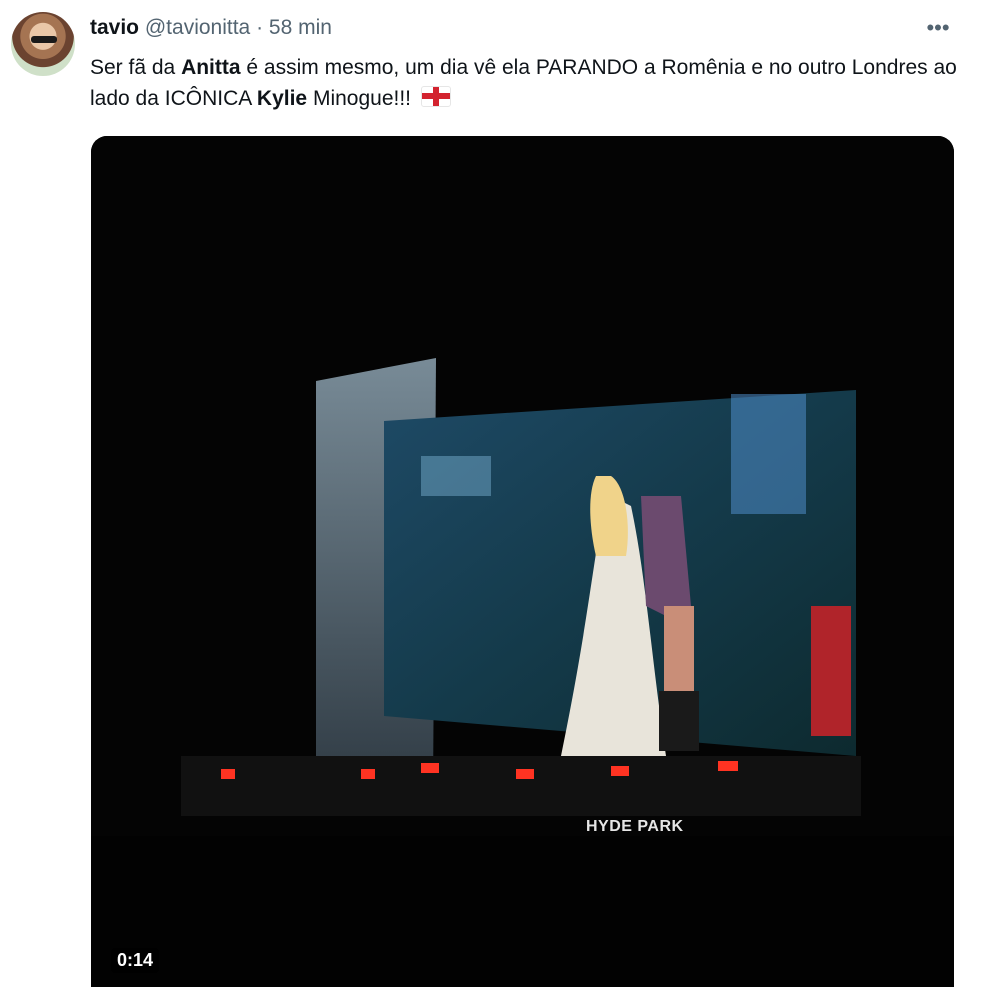  What do you see at coordinates (435, 96) in the screenshot?
I see `england-flag-icon` at bounding box center [435, 96].